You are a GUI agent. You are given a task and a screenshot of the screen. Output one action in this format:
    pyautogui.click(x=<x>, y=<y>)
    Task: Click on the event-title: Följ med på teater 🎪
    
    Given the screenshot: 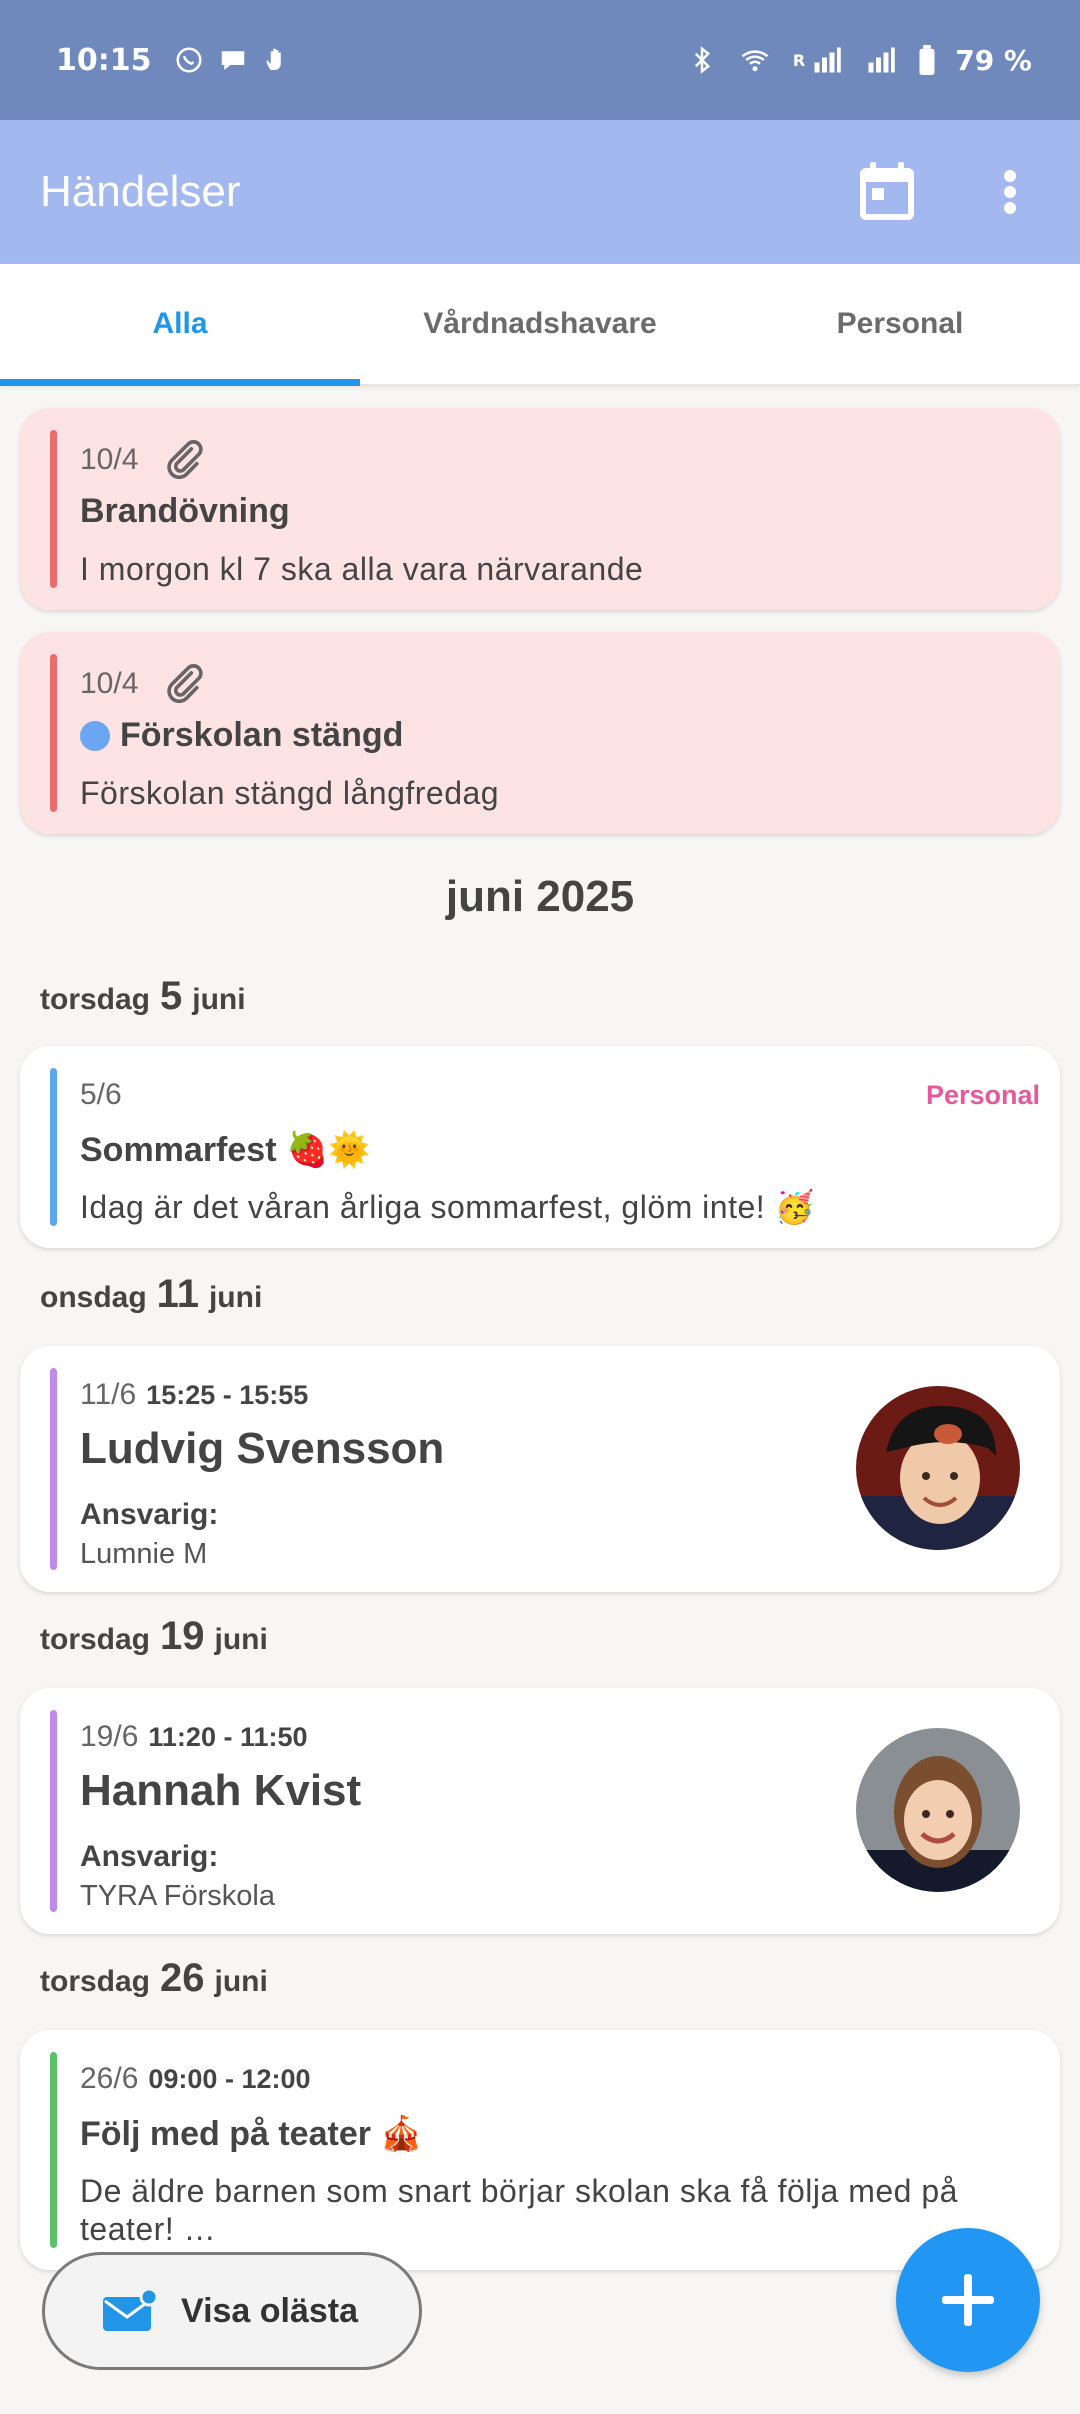 What is the action you would take?
    pyautogui.click(x=251, y=2134)
    